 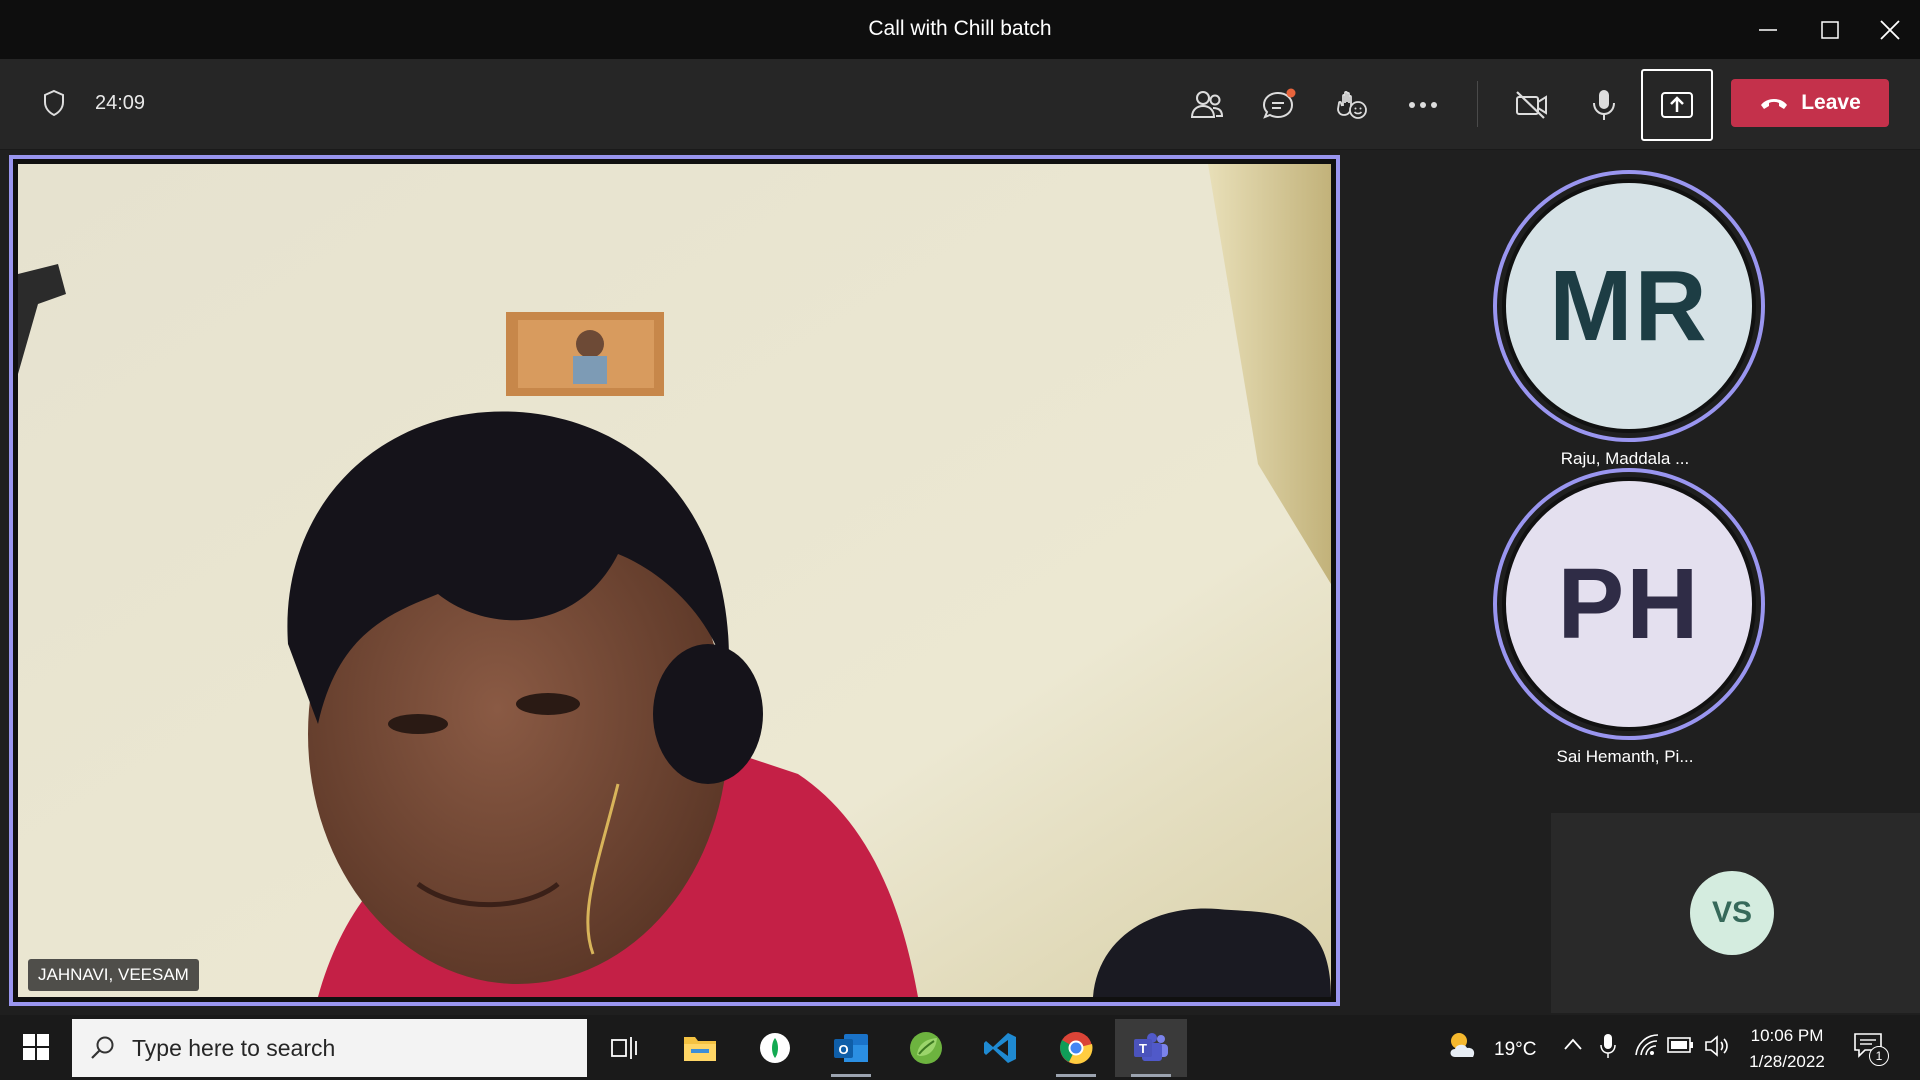 I want to click on reactions-icon, so click(x=1352, y=104).